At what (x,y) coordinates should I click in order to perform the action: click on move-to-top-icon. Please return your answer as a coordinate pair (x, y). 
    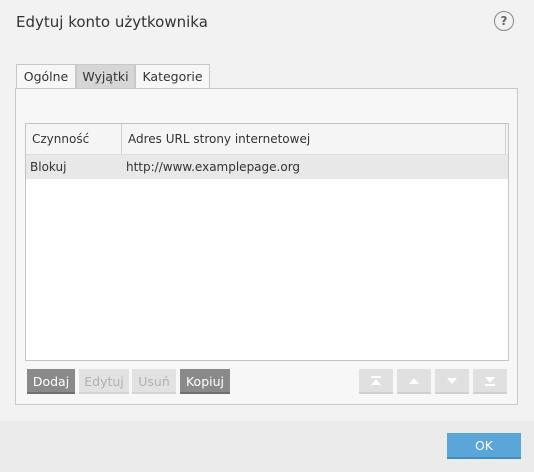
    Looking at the image, I should click on (376, 380).